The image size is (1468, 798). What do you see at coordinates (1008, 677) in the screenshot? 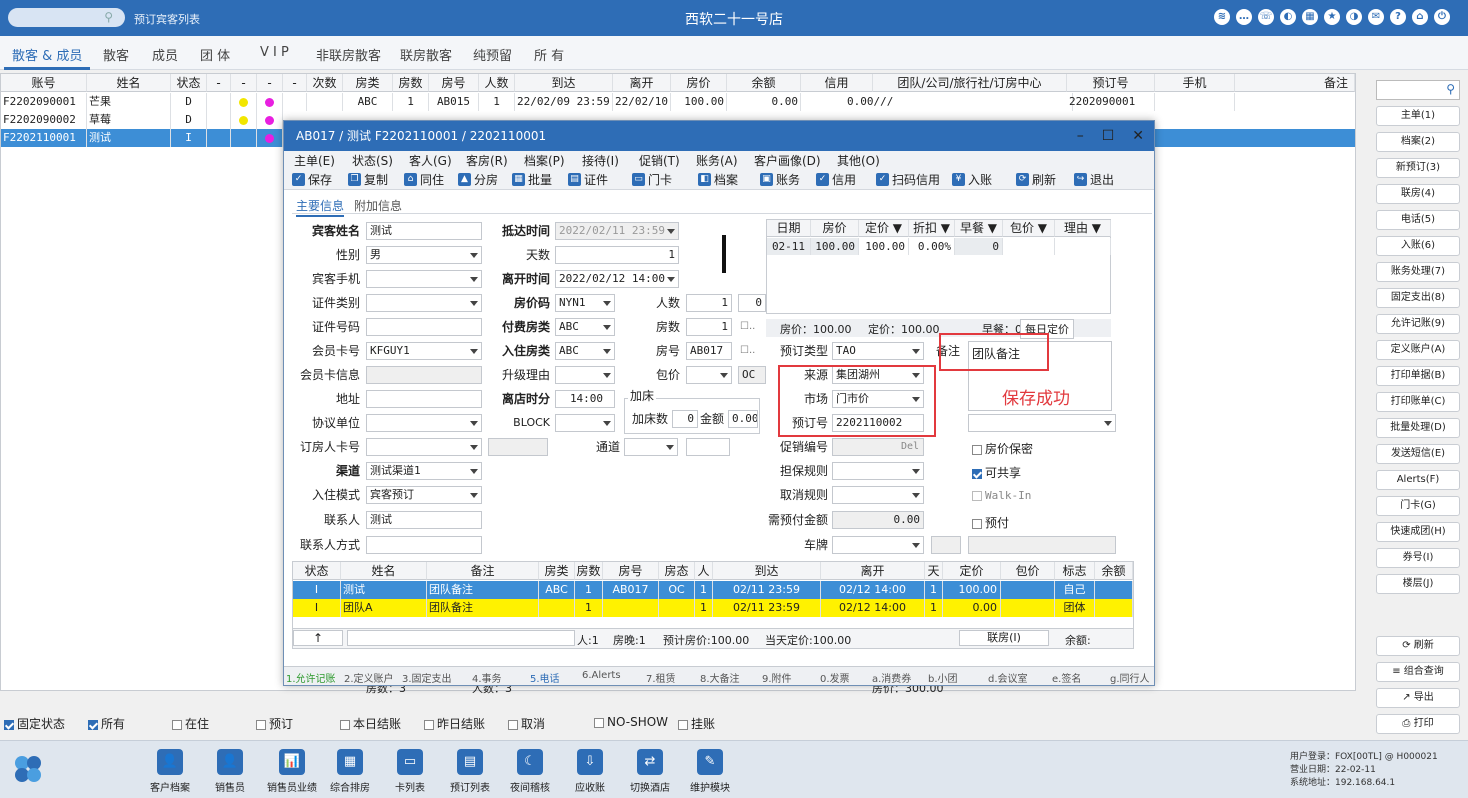
I see `bottom-tab-12: d.会议室` at bounding box center [1008, 677].